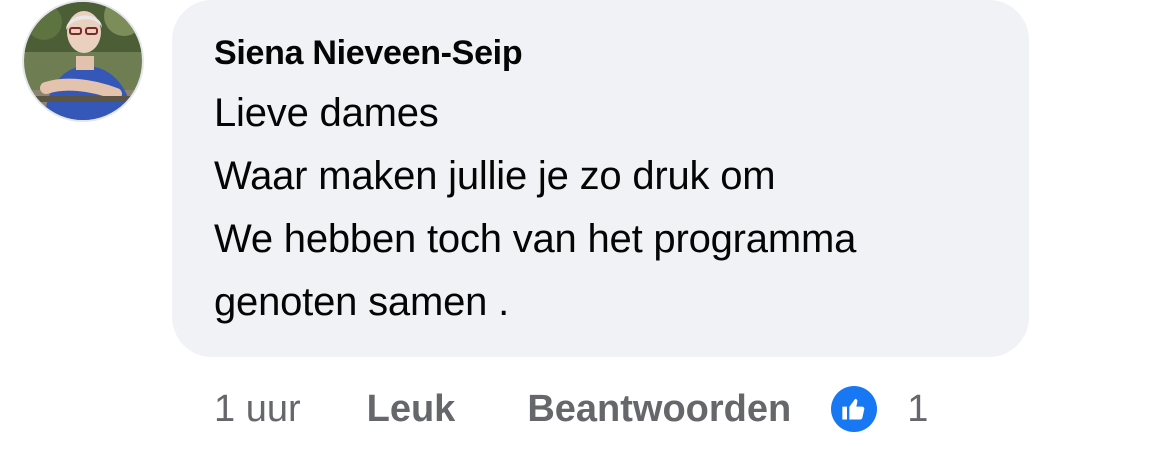 The width and height of the screenshot is (1170, 449). I want to click on reply-button: Beantwoorden, so click(659, 409).